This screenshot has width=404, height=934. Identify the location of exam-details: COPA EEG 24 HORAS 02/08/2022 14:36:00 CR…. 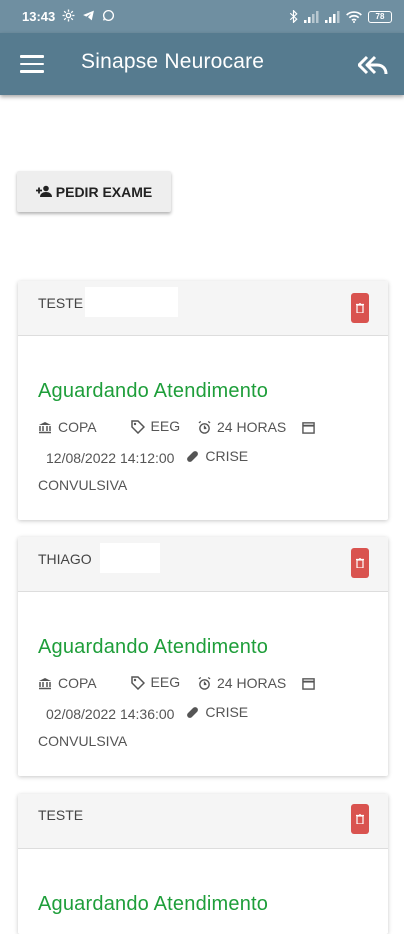
(203, 712).